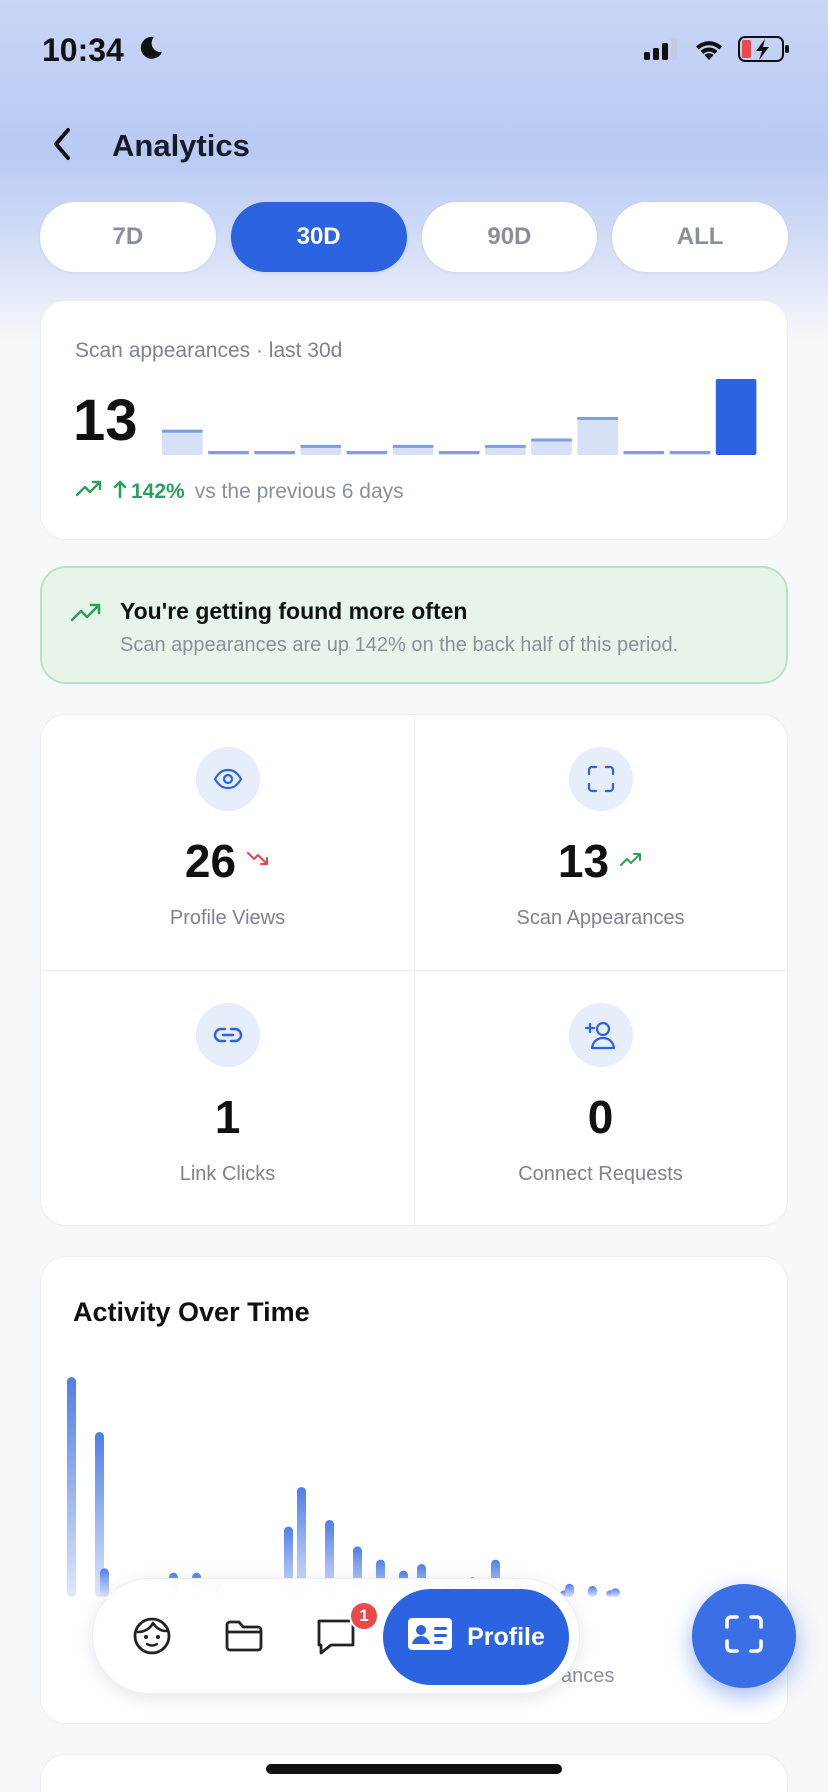 This screenshot has width=828, height=1792. What do you see at coordinates (227, 1035) in the screenshot?
I see `link-icon` at bounding box center [227, 1035].